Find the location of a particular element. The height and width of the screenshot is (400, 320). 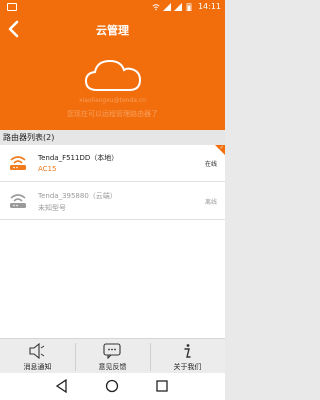

router-model: 未知型号 is located at coordinates (52, 208).